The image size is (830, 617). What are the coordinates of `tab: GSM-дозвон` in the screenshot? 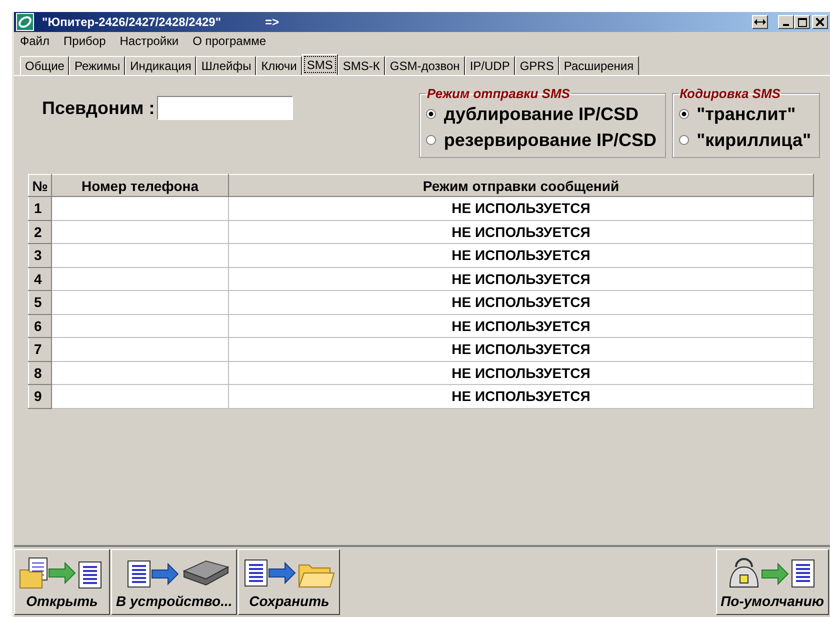 It's located at (424, 65).